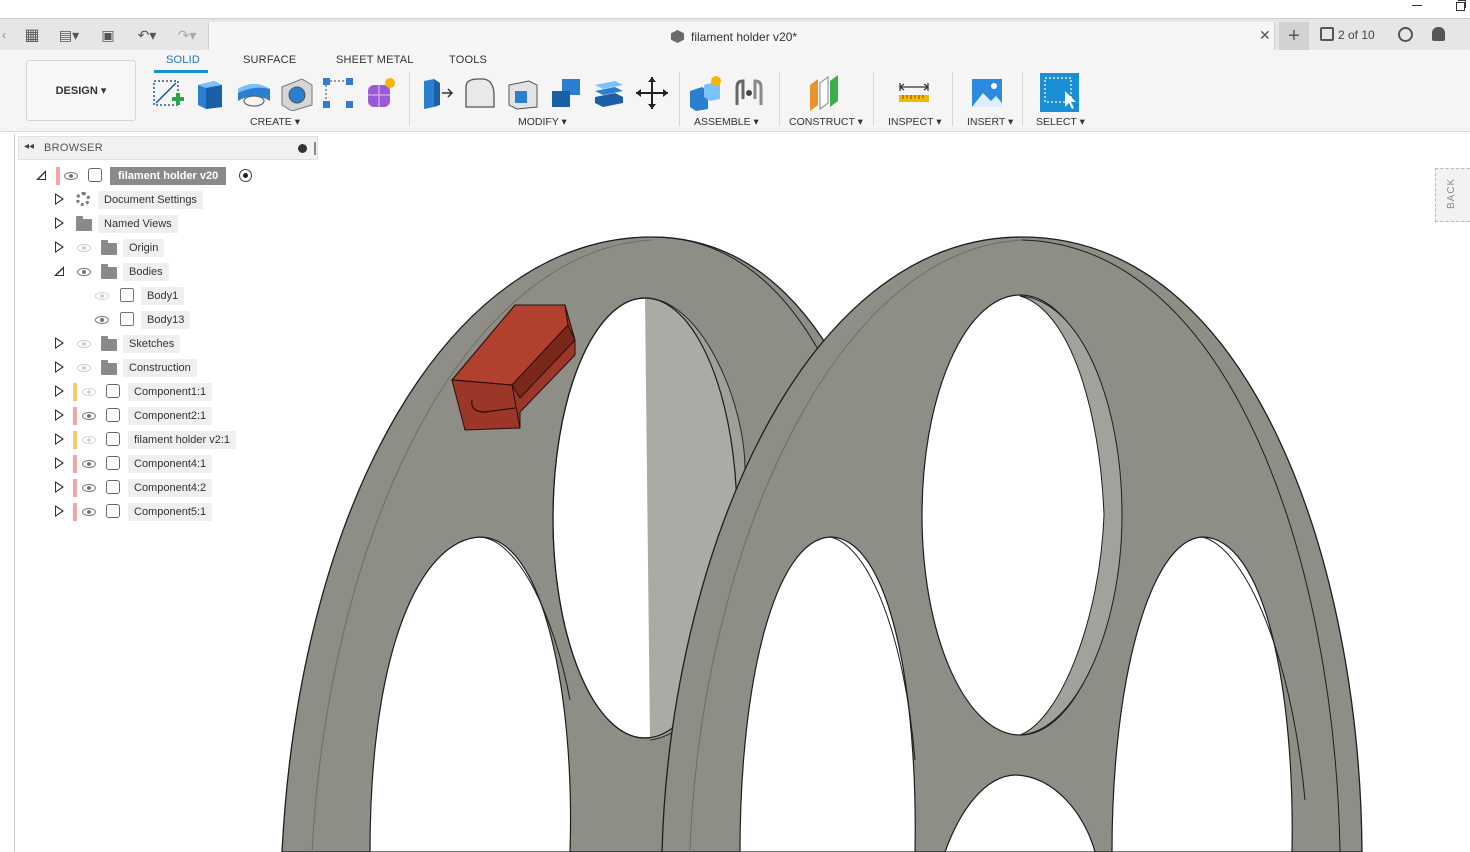 This screenshot has width=1470, height=852. I want to click on measure-icon, so click(914, 93).